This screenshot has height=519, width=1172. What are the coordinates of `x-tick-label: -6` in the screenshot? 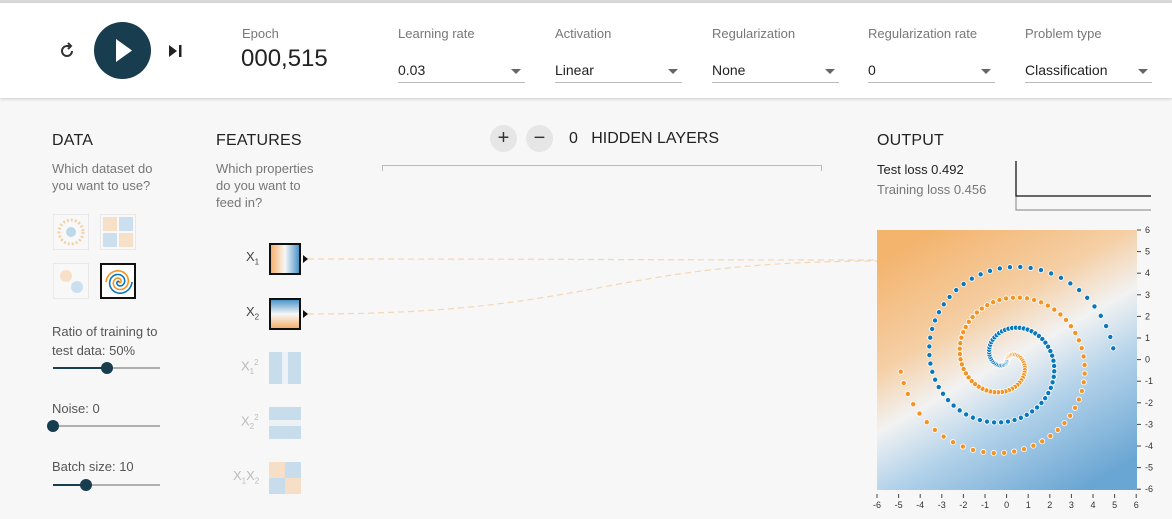 It's located at (877, 505).